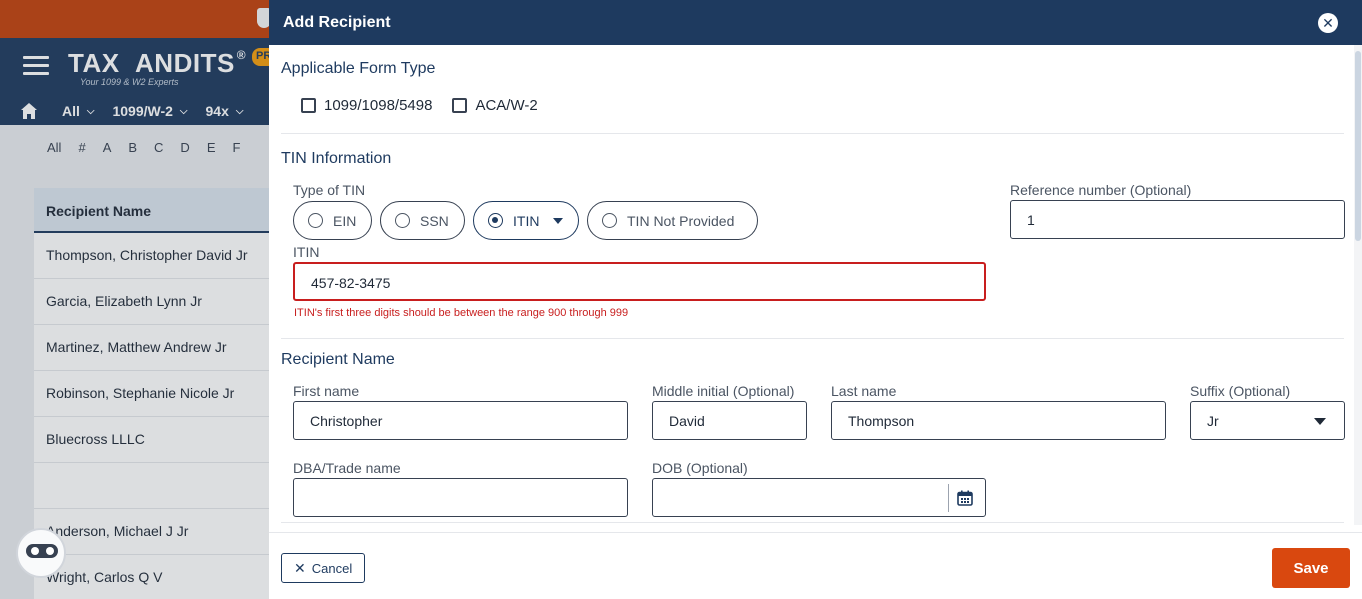 Image resolution: width=1362 pixels, height=599 pixels. I want to click on mascot-avatar-icon, so click(41, 553).